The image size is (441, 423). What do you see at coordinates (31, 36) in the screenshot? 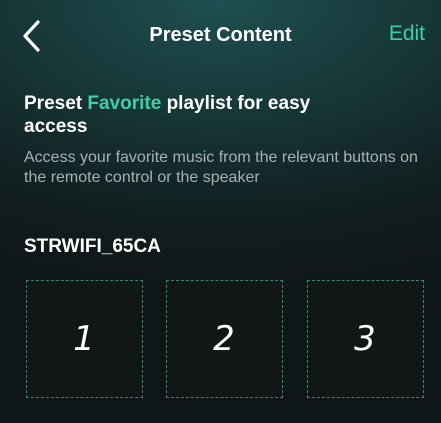
I see `chevron-left-icon` at bounding box center [31, 36].